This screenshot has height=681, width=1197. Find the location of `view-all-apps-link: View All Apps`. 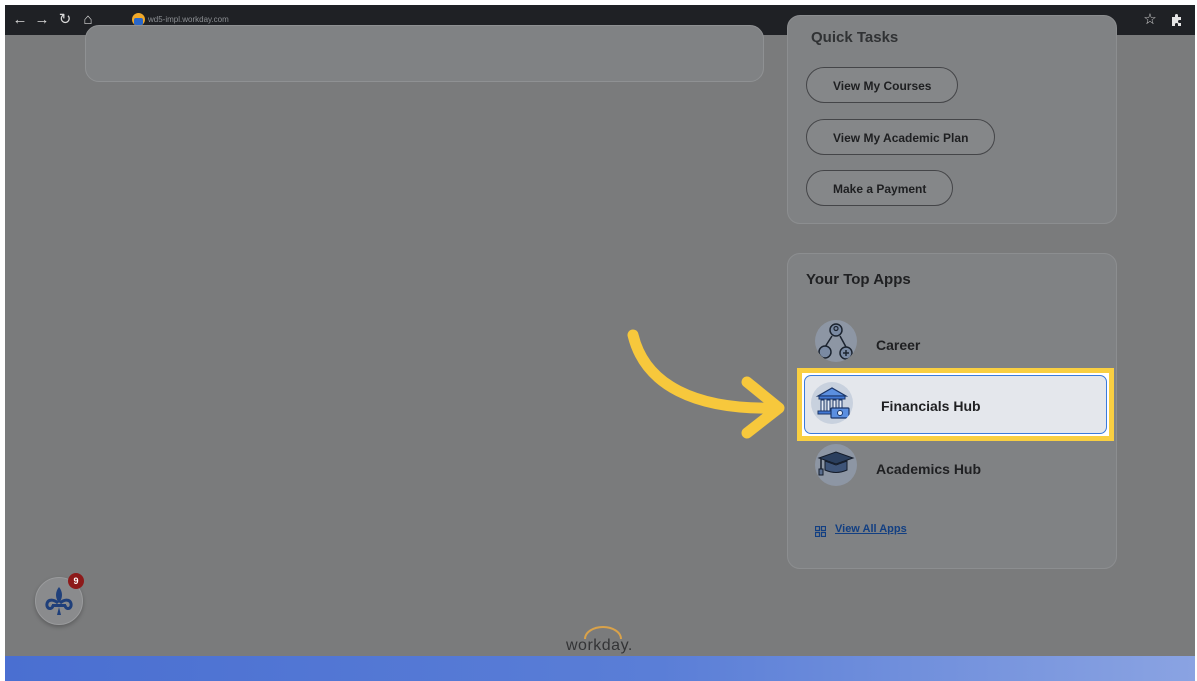

view-all-apps-link: View All Apps is located at coordinates (871, 529).